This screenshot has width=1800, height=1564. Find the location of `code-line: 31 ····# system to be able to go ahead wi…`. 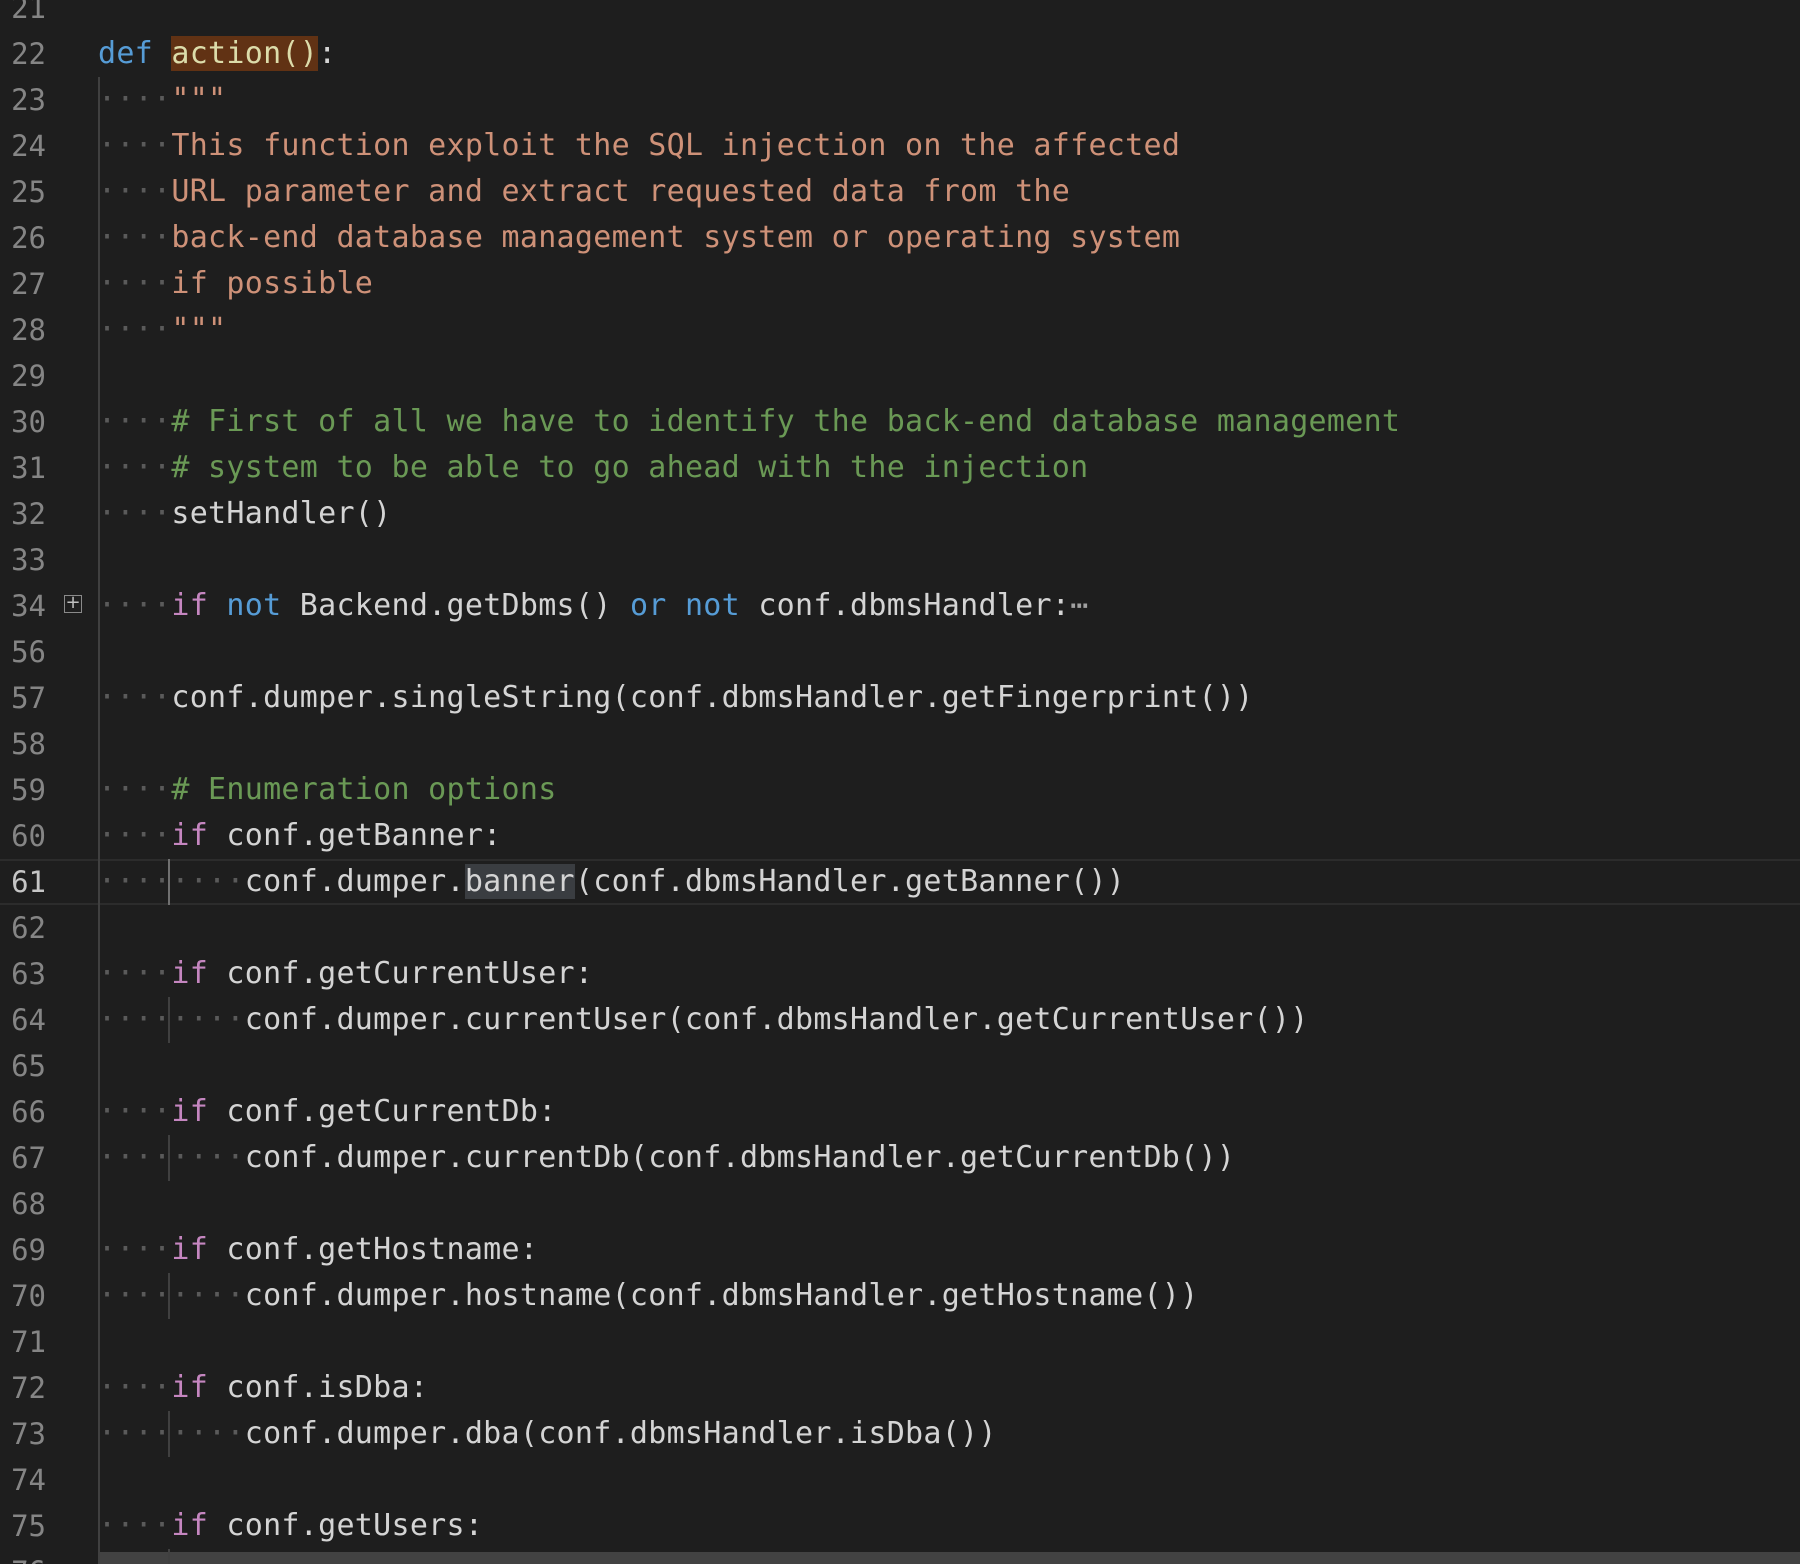

code-line: 31 ····# system to be able to go ahead wi… is located at coordinates (900, 468).